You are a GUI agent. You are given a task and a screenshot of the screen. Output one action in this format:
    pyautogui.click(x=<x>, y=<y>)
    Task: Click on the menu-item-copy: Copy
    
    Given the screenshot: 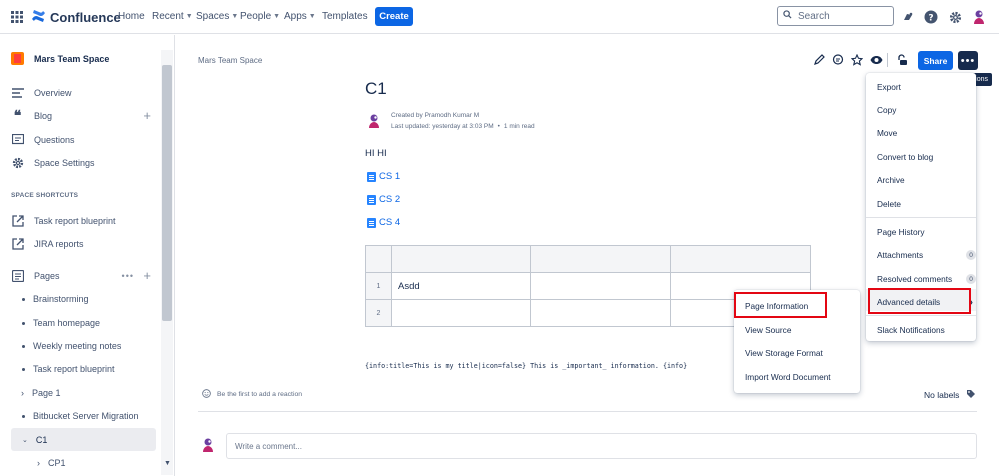 What is the action you would take?
    pyautogui.click(x=886, y=110)
    